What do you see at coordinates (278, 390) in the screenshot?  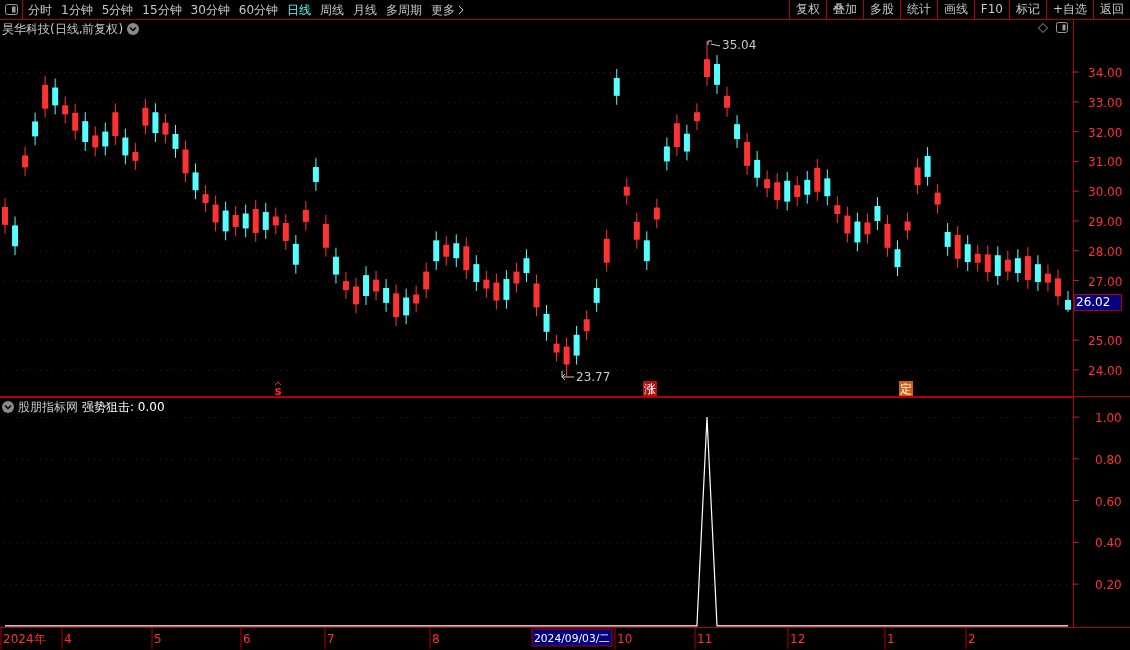 I see `signal-label: s` at bounding box center [278, 390].